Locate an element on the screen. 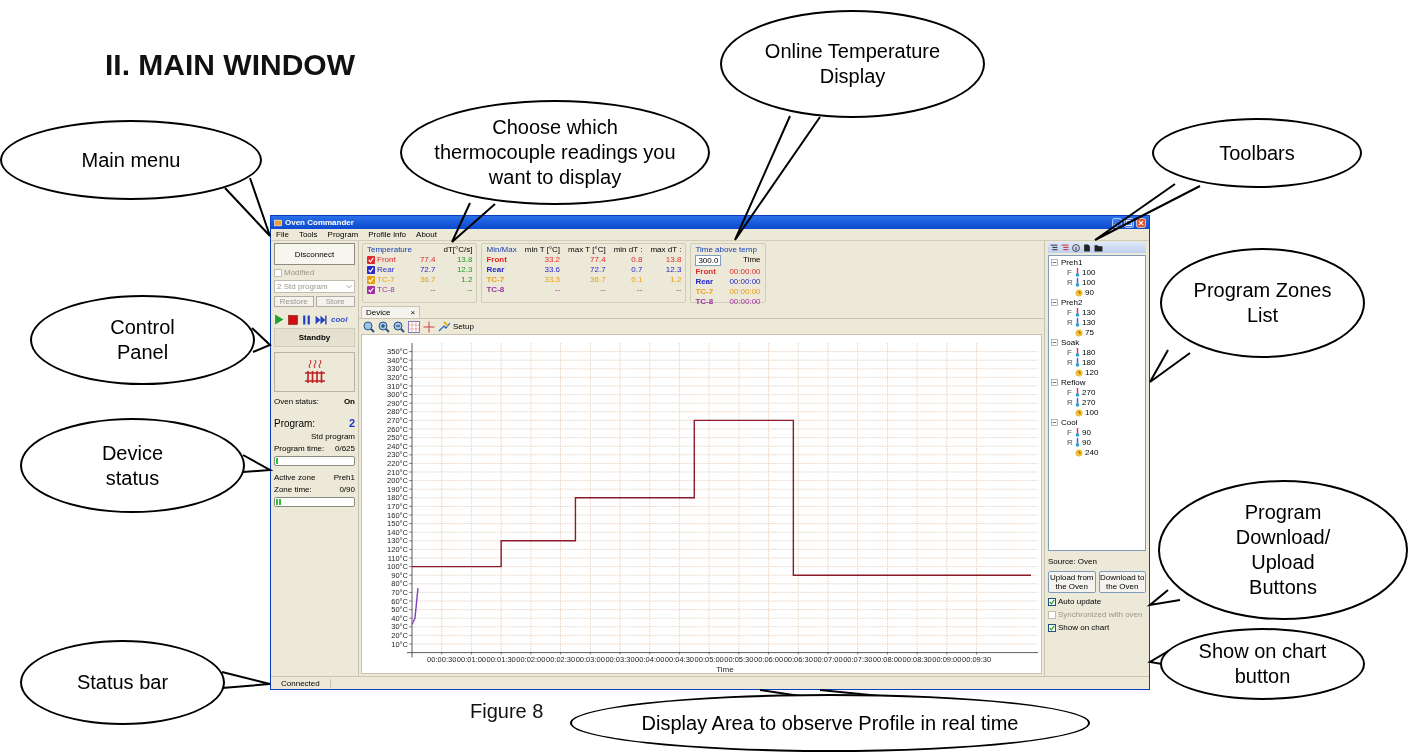 The image size is (1413, 754). status-value: On is located at coordinates (349, 401).